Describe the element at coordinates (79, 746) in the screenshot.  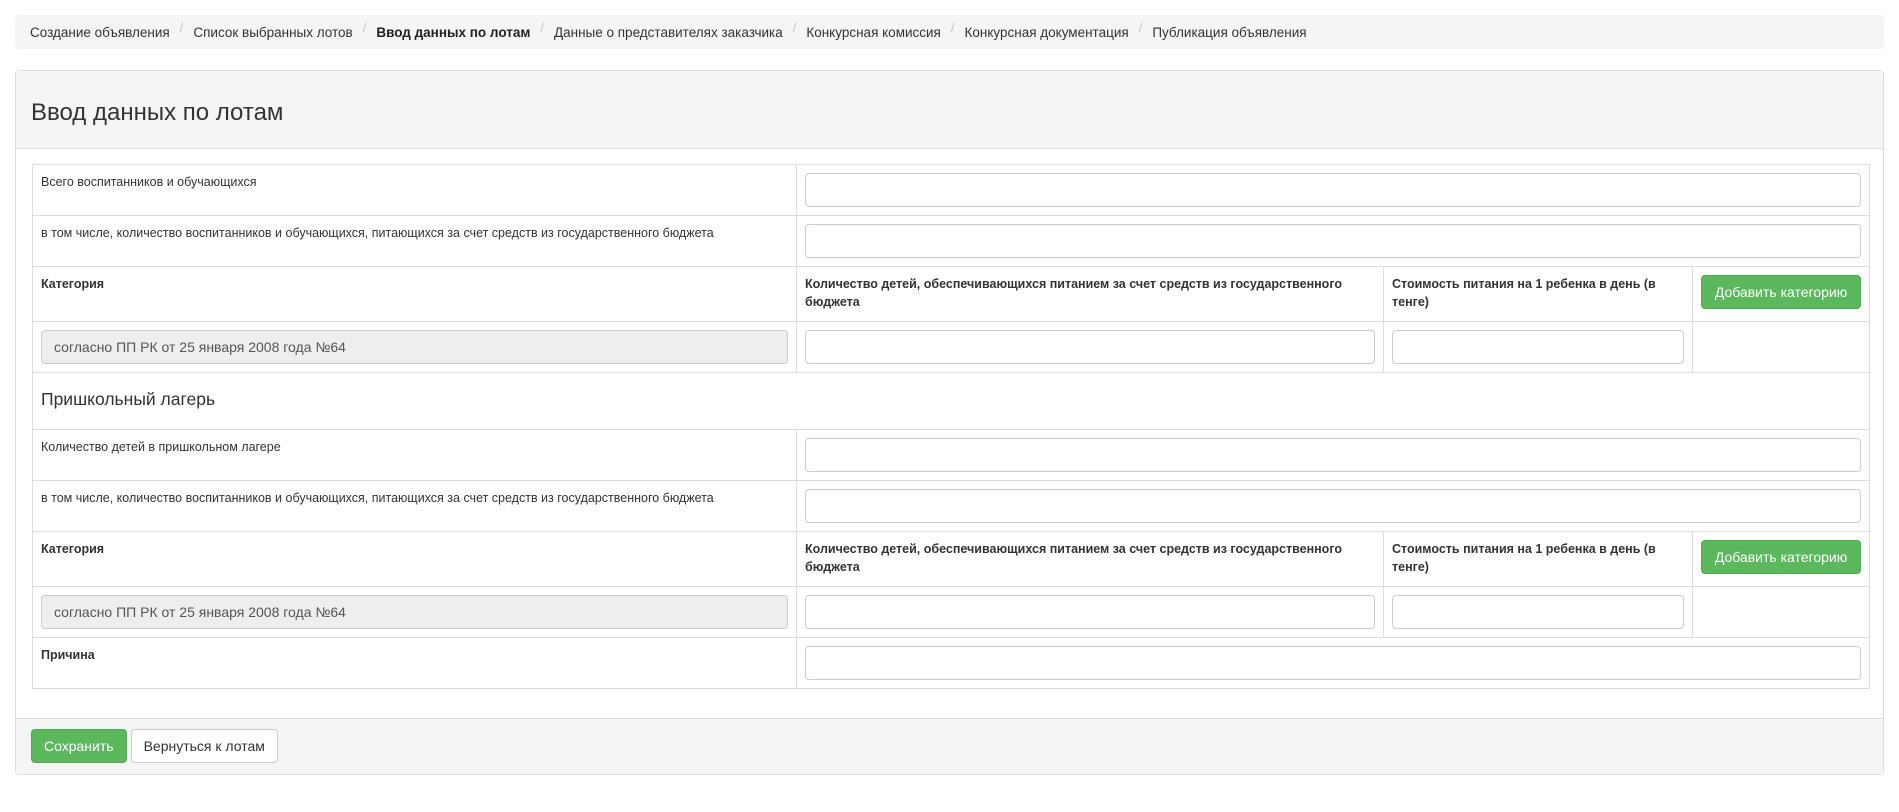
I see `save-button: Сохранить` at that location.